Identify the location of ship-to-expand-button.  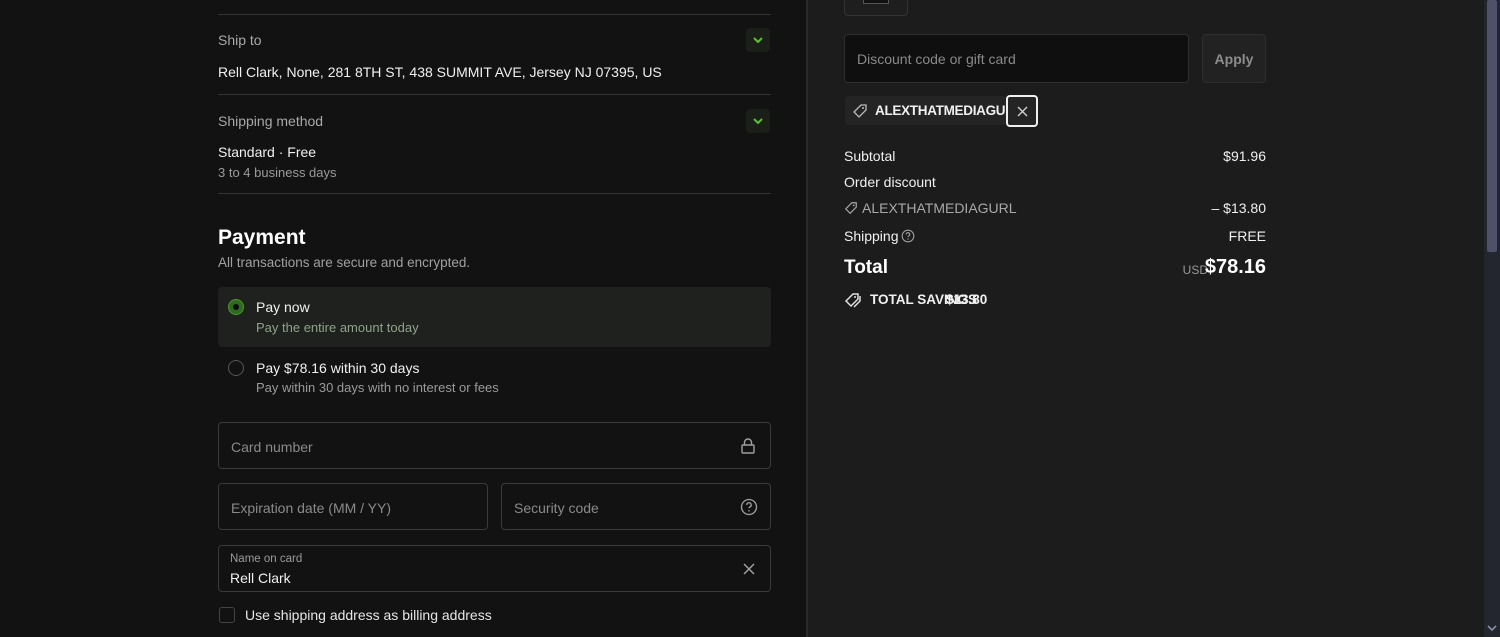
(758, 40).